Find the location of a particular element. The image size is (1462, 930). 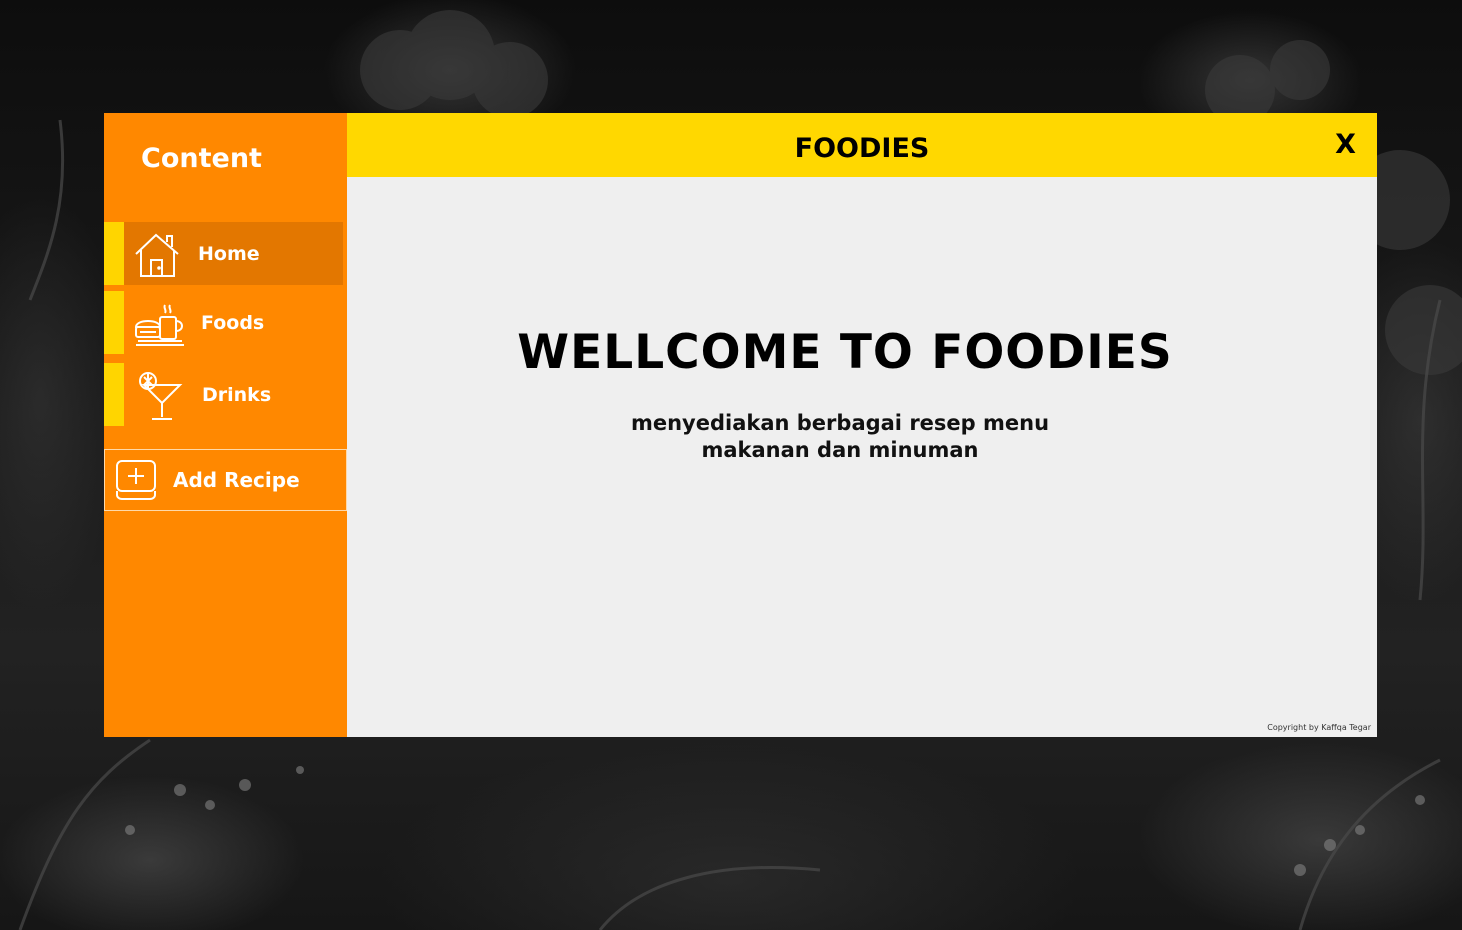

cocktail-icon is located at coordinates (161, 395).